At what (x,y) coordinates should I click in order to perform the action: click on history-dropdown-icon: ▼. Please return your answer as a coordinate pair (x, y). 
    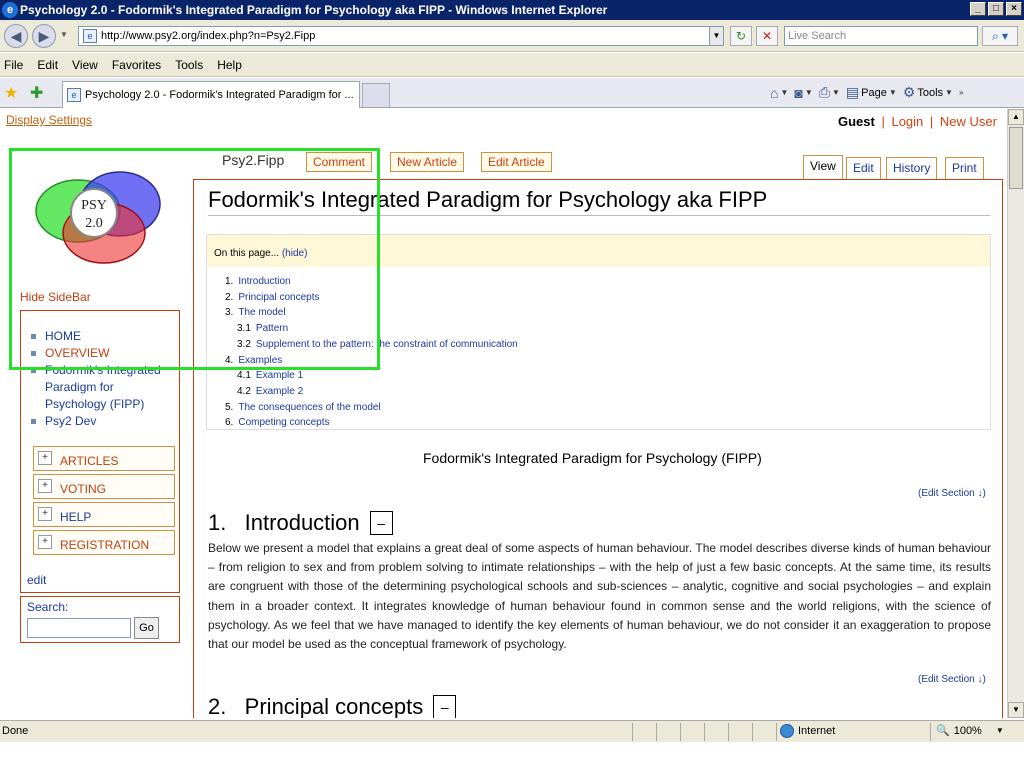
    Looking at the image, I should click on (65, 34).